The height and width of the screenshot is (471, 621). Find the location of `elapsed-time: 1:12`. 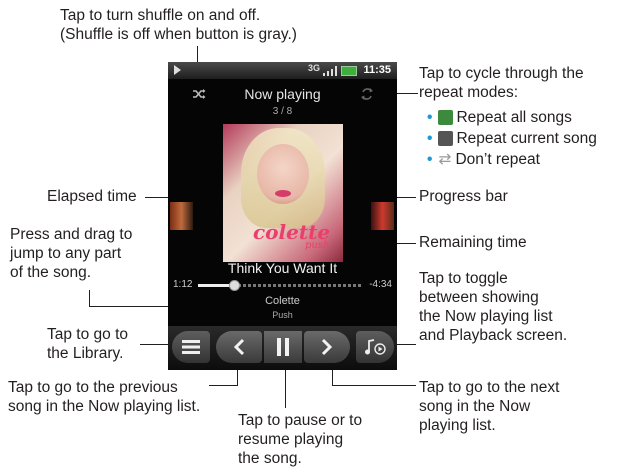

elapsed-time: 1:12 is located at coordinates (183, 284).